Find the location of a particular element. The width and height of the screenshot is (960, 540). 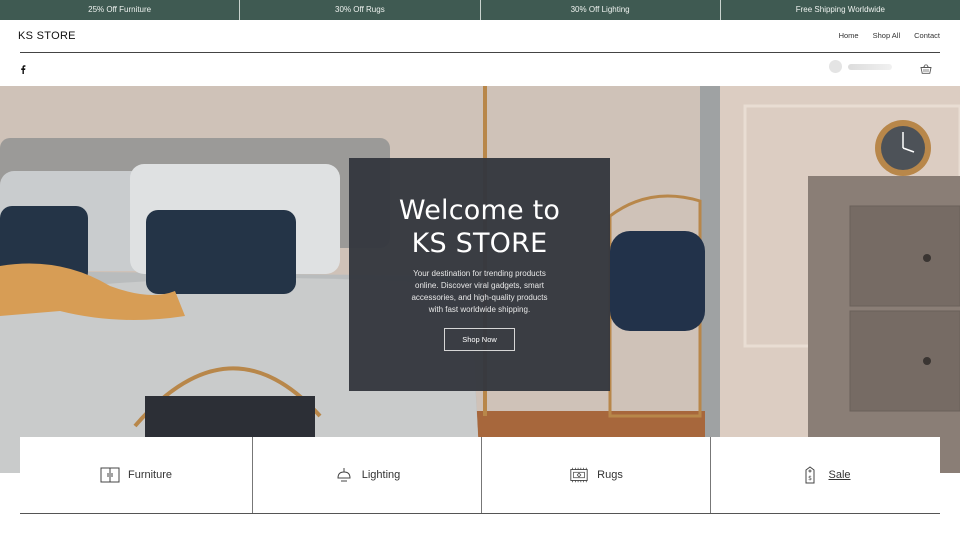

avatar is located at coordinates (835, 66).